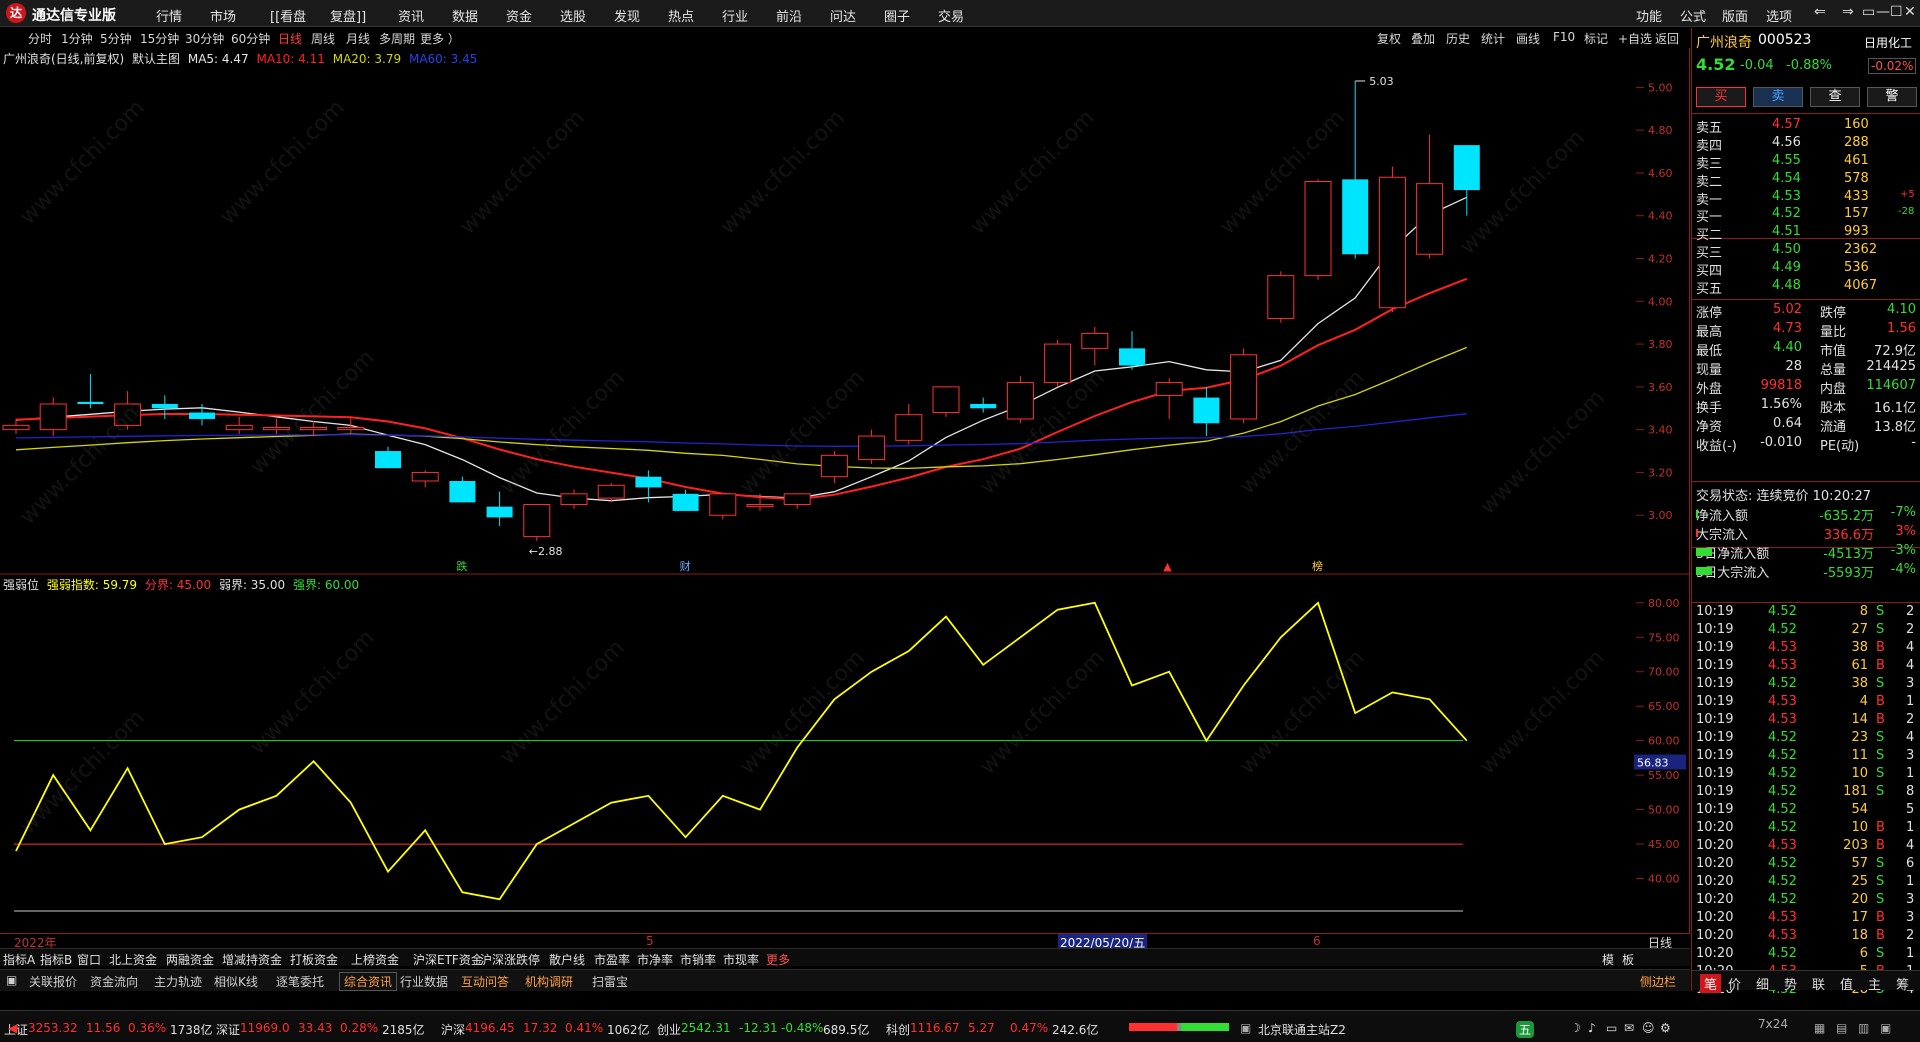  Describe the element at coordinates (1807, 215) in the screenshot. I see `bid-row: 买一 4.52 157 -28` at that location.